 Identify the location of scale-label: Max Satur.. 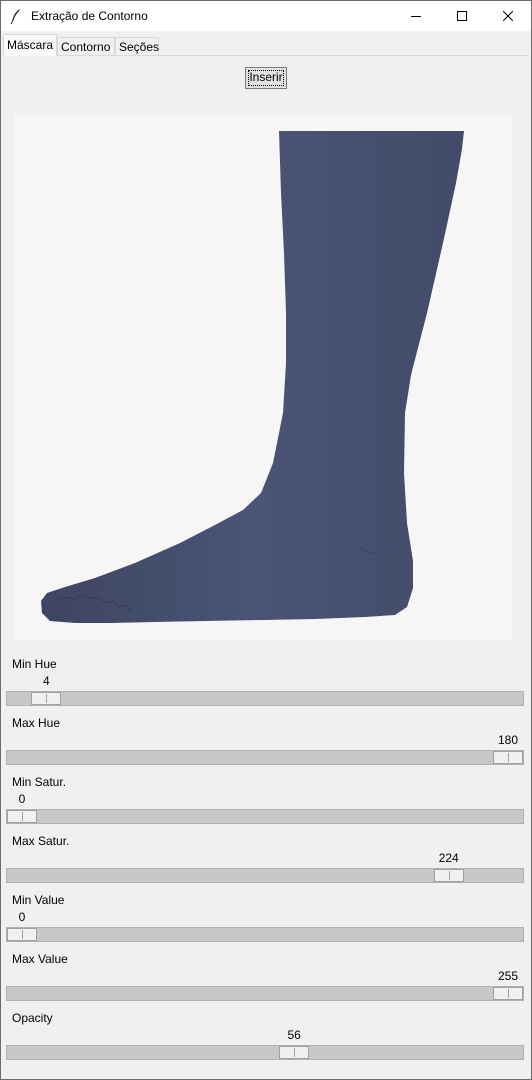
(41, 841).